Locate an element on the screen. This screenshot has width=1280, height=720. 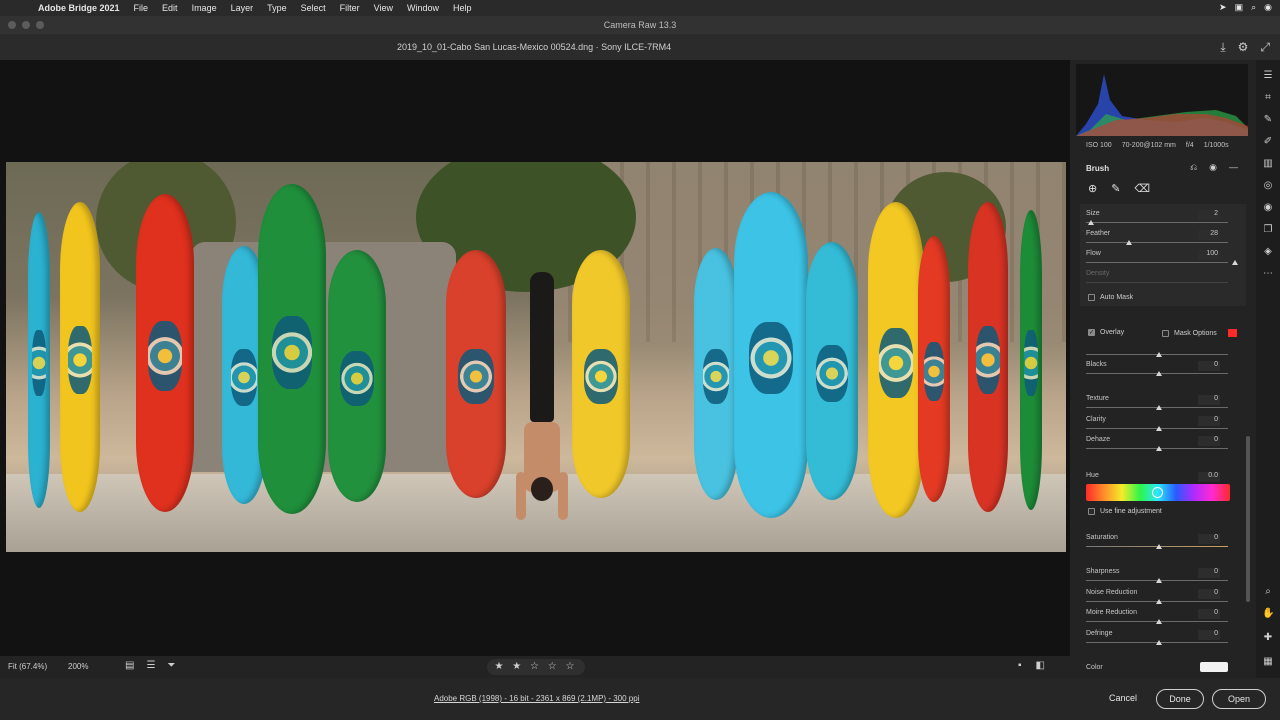
snapshots-icon: ❐ is located at coordinates (1268, 229).